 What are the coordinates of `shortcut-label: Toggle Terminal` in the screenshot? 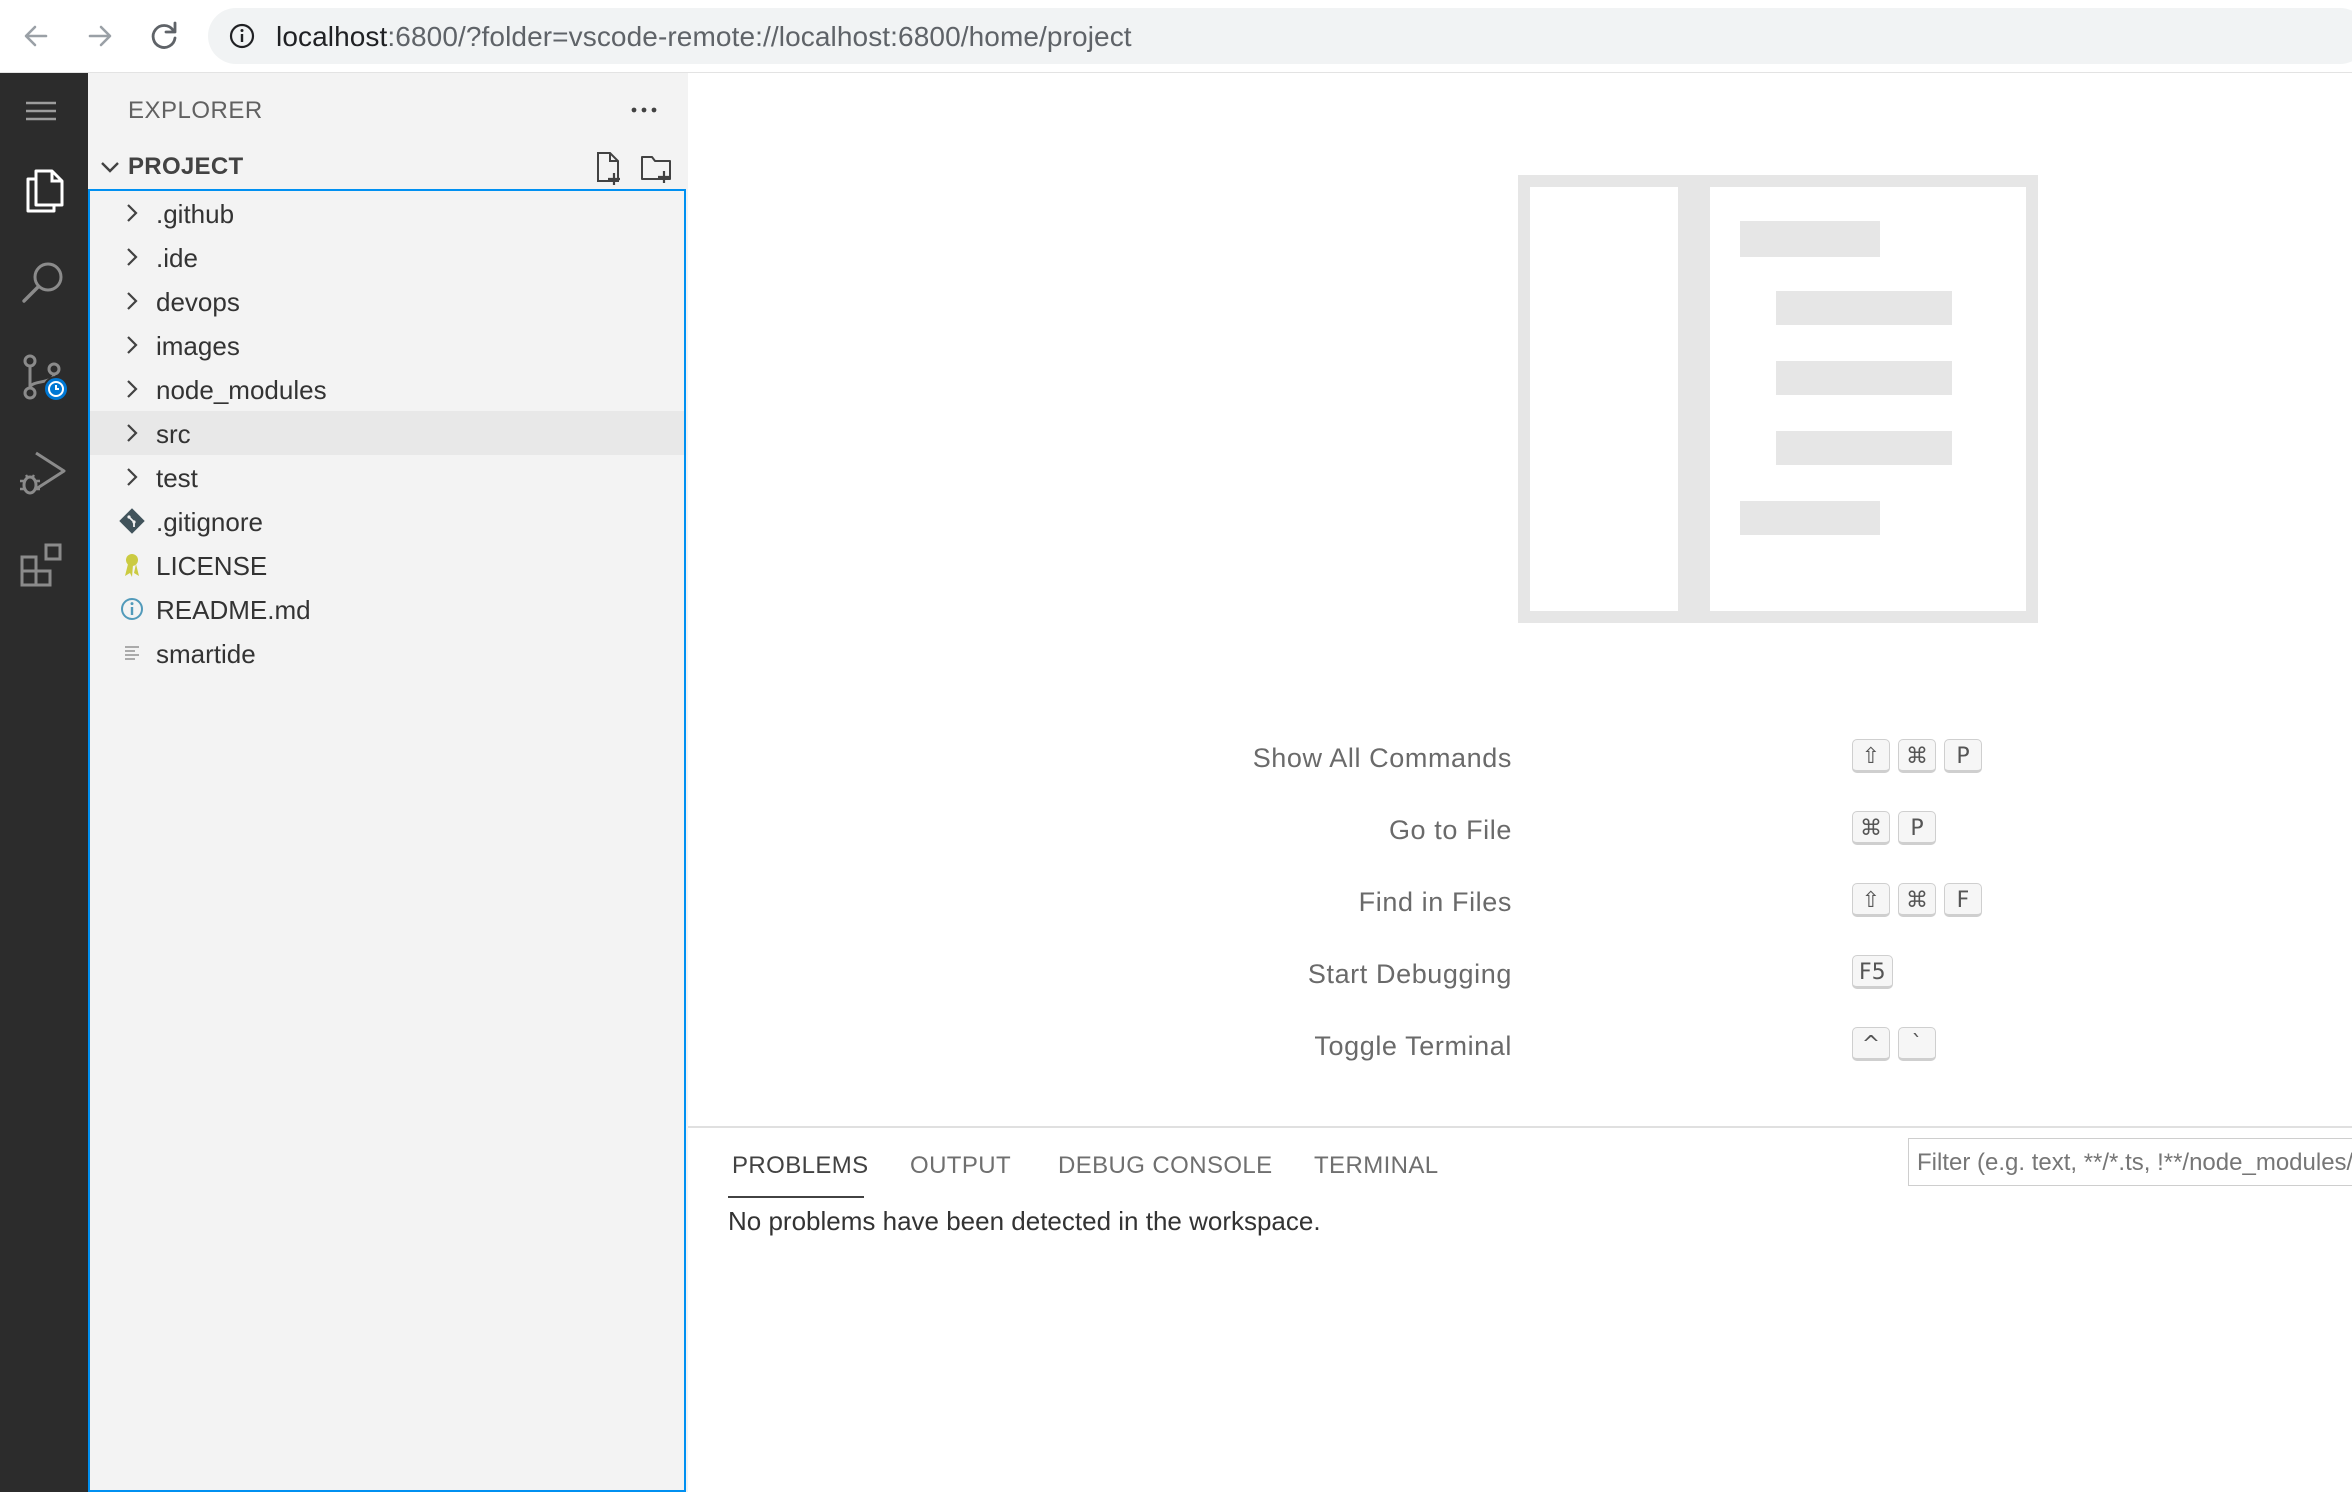 It's located at (1413, 1046).